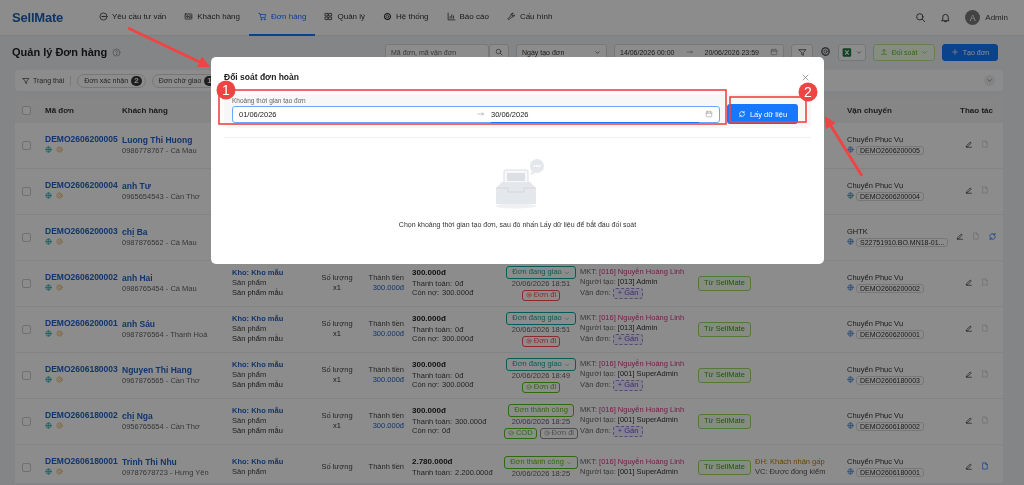  What do you see at coordinates (83, 232) in the screenshot?
I see `order-code-link: DEMO2606200003` at bounding box center [83, 232].